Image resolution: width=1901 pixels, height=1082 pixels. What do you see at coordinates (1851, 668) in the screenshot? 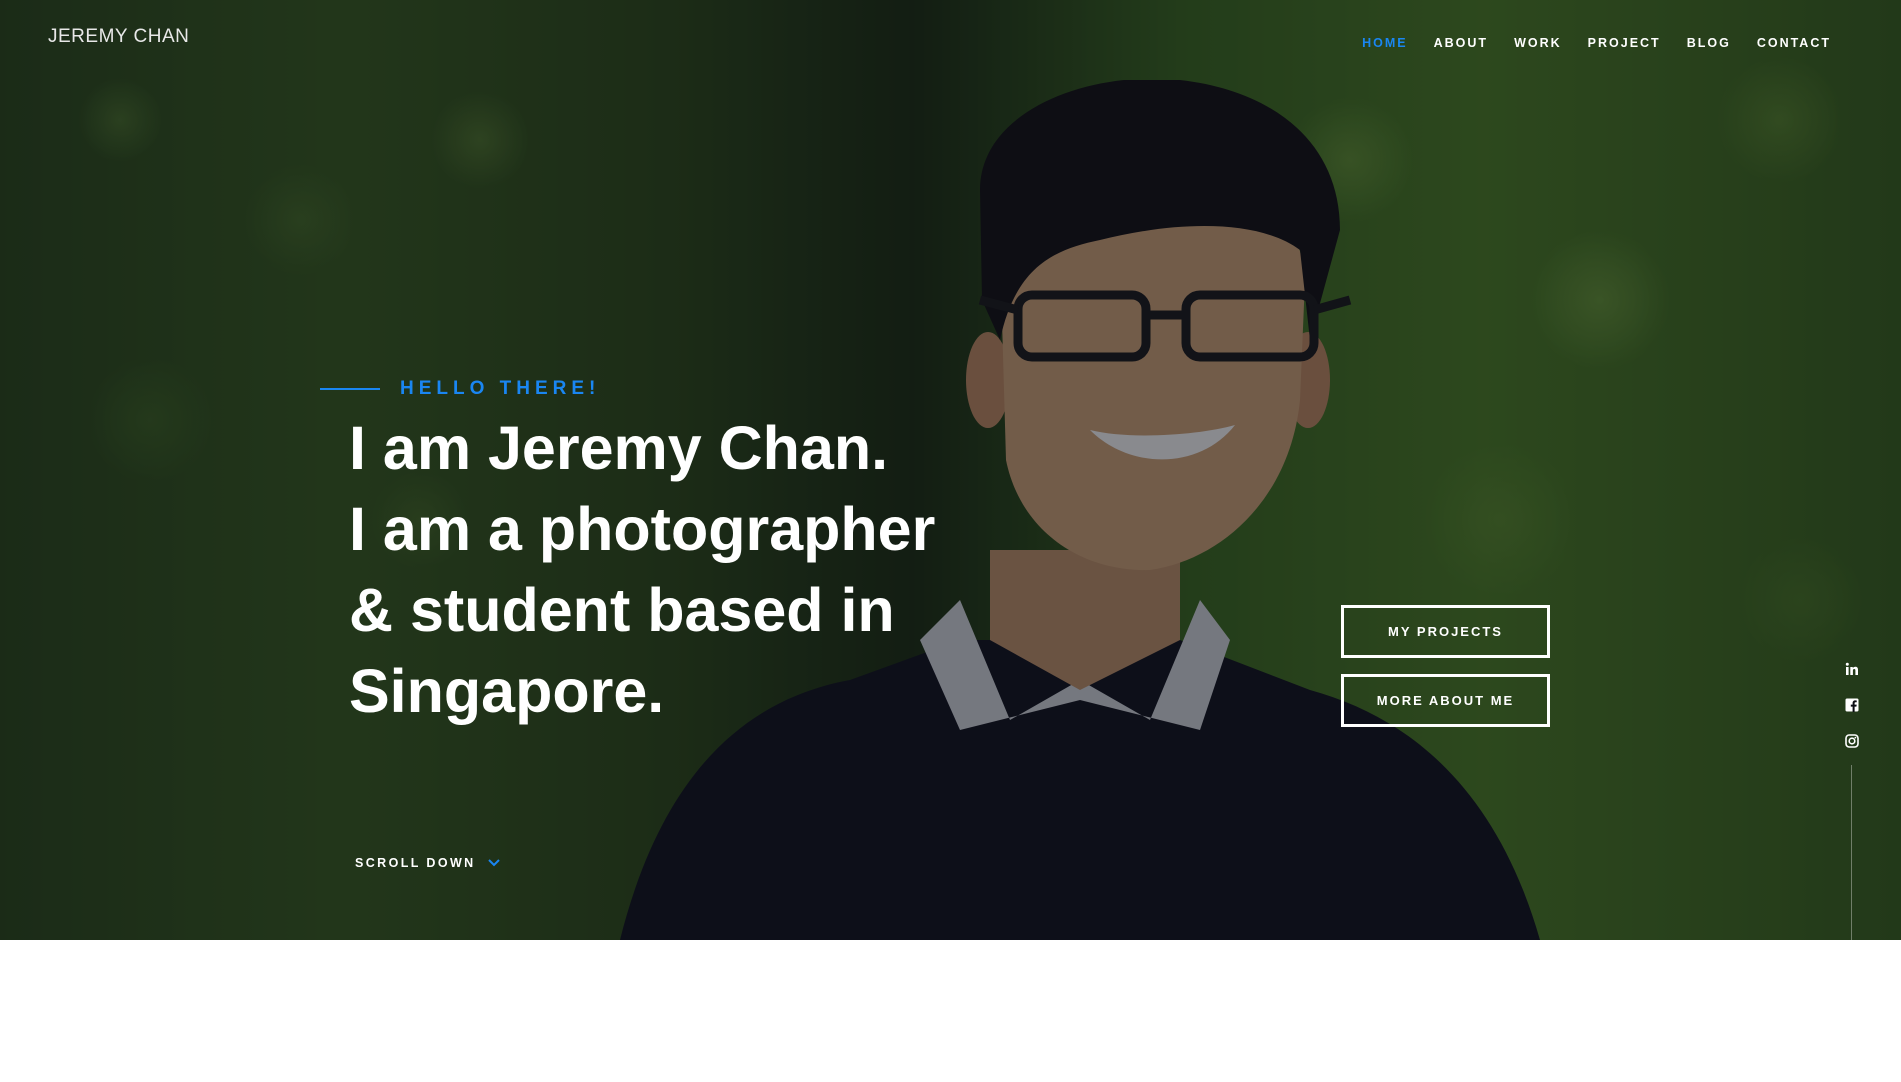
I see `linkedin-icon` at bounding box center [1851, 668].